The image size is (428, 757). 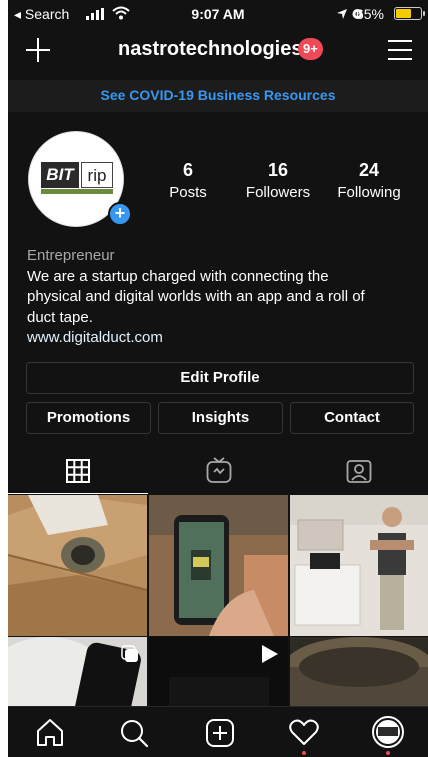 I want to click on notification-badge: 9+, so click(x=310, y=49).